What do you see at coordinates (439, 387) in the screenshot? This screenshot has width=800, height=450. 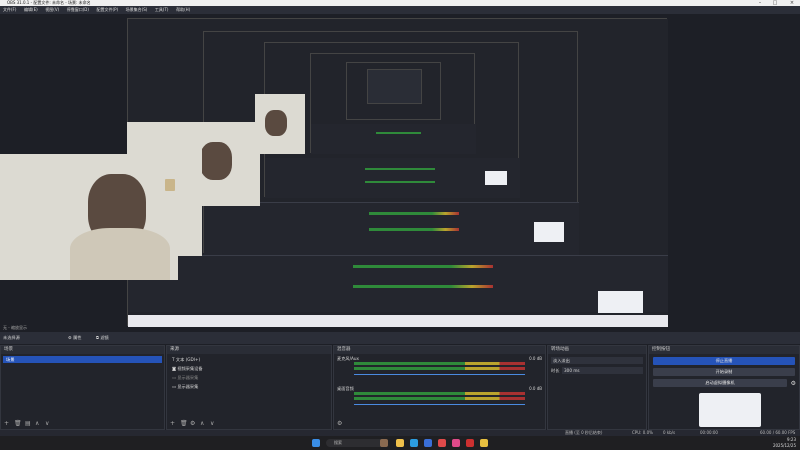 I see `mixer-dock: 混音器 麦克风/Aux 0.0 dB 桌面音频 0.0 dB ⚙` at bounding box center [439, 387].